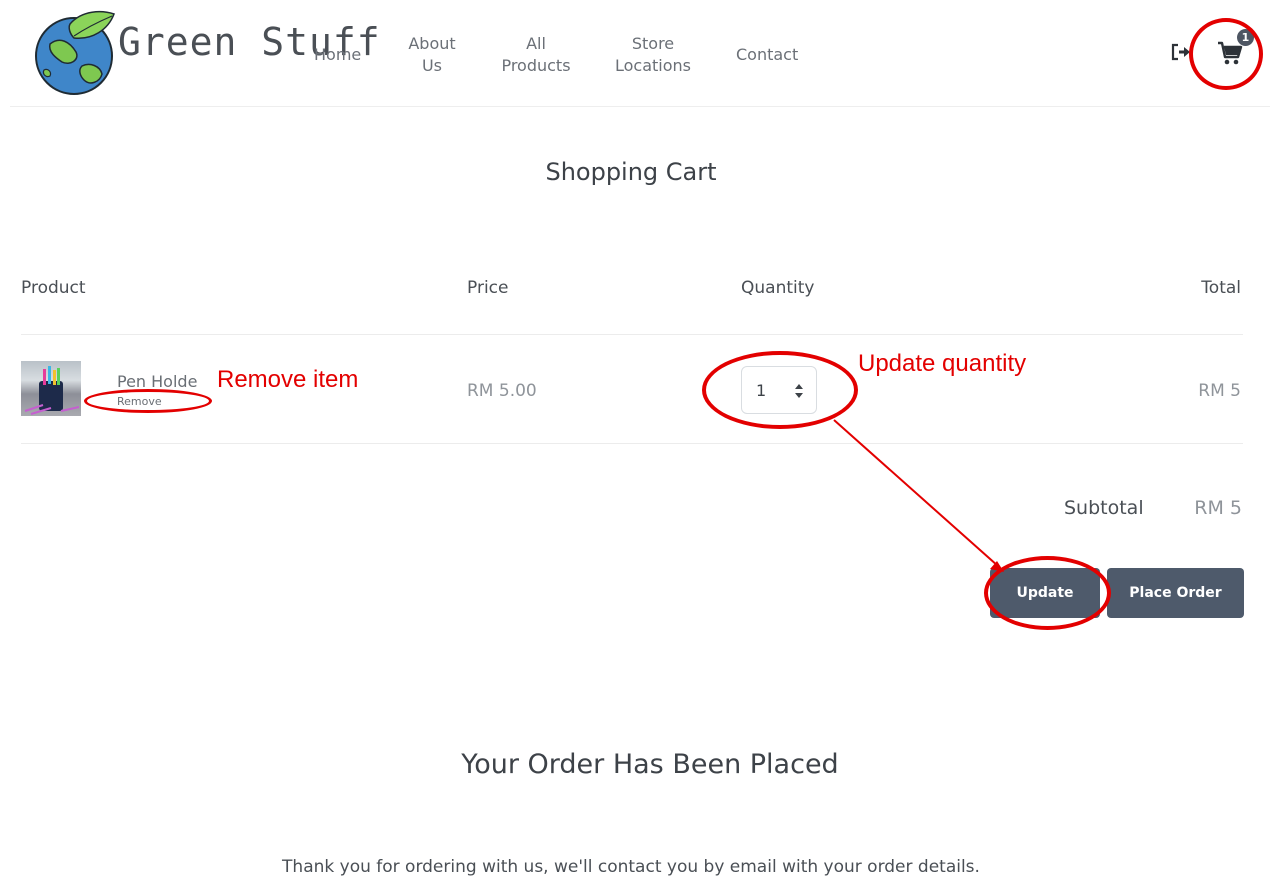 The image size is (1270, 879). What do you see at coordinates (205, 52) in the screenshot?
I see `brand-logo: Green Stuff` at bounding box center [205, 52].